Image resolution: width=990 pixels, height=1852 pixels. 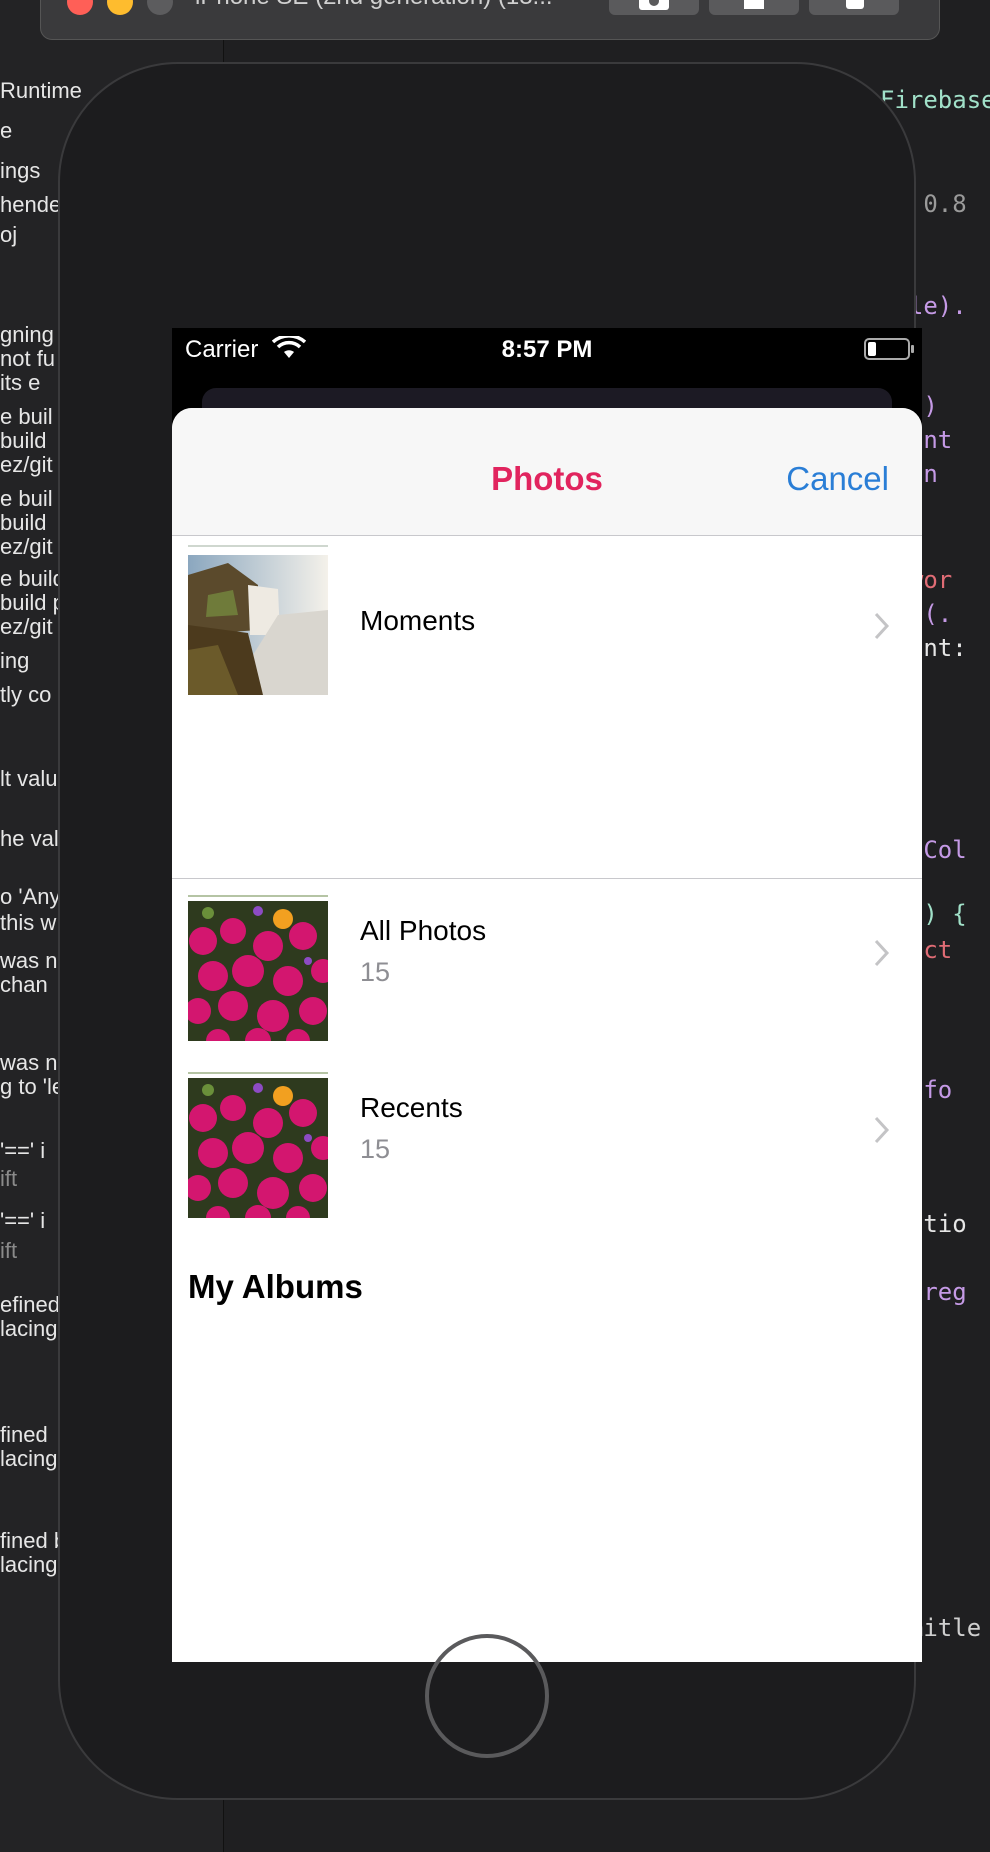 I want to click on navigation-bar: Photos Cancel, so click(x=547, y=472).